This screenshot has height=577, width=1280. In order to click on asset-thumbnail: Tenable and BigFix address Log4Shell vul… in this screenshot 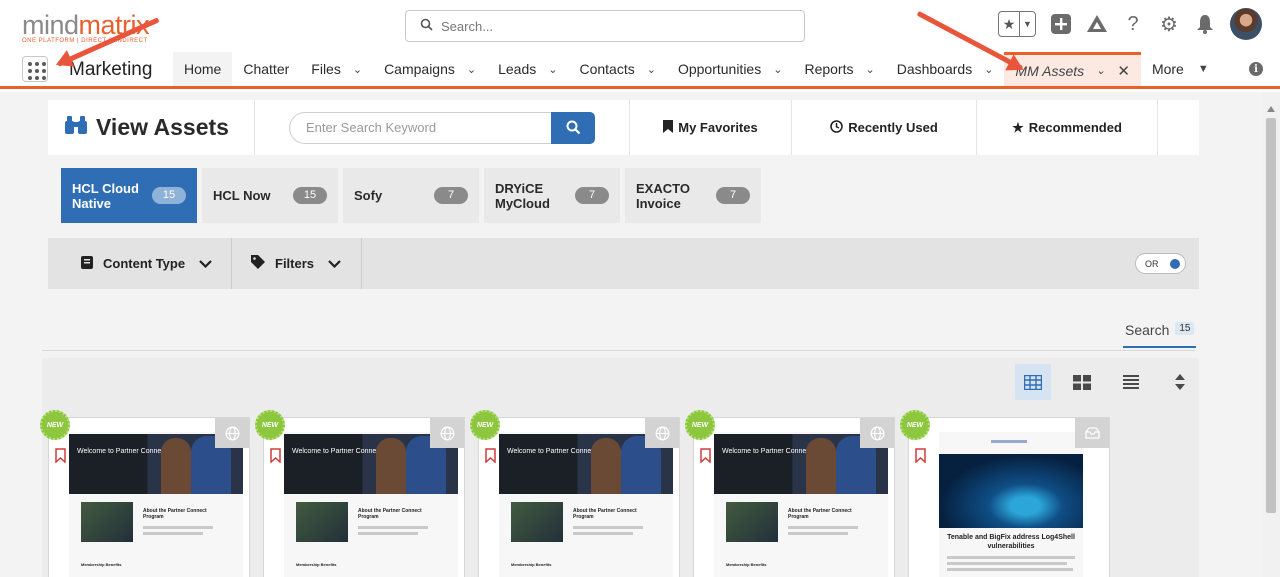, I will do `click(1011, 504)`.